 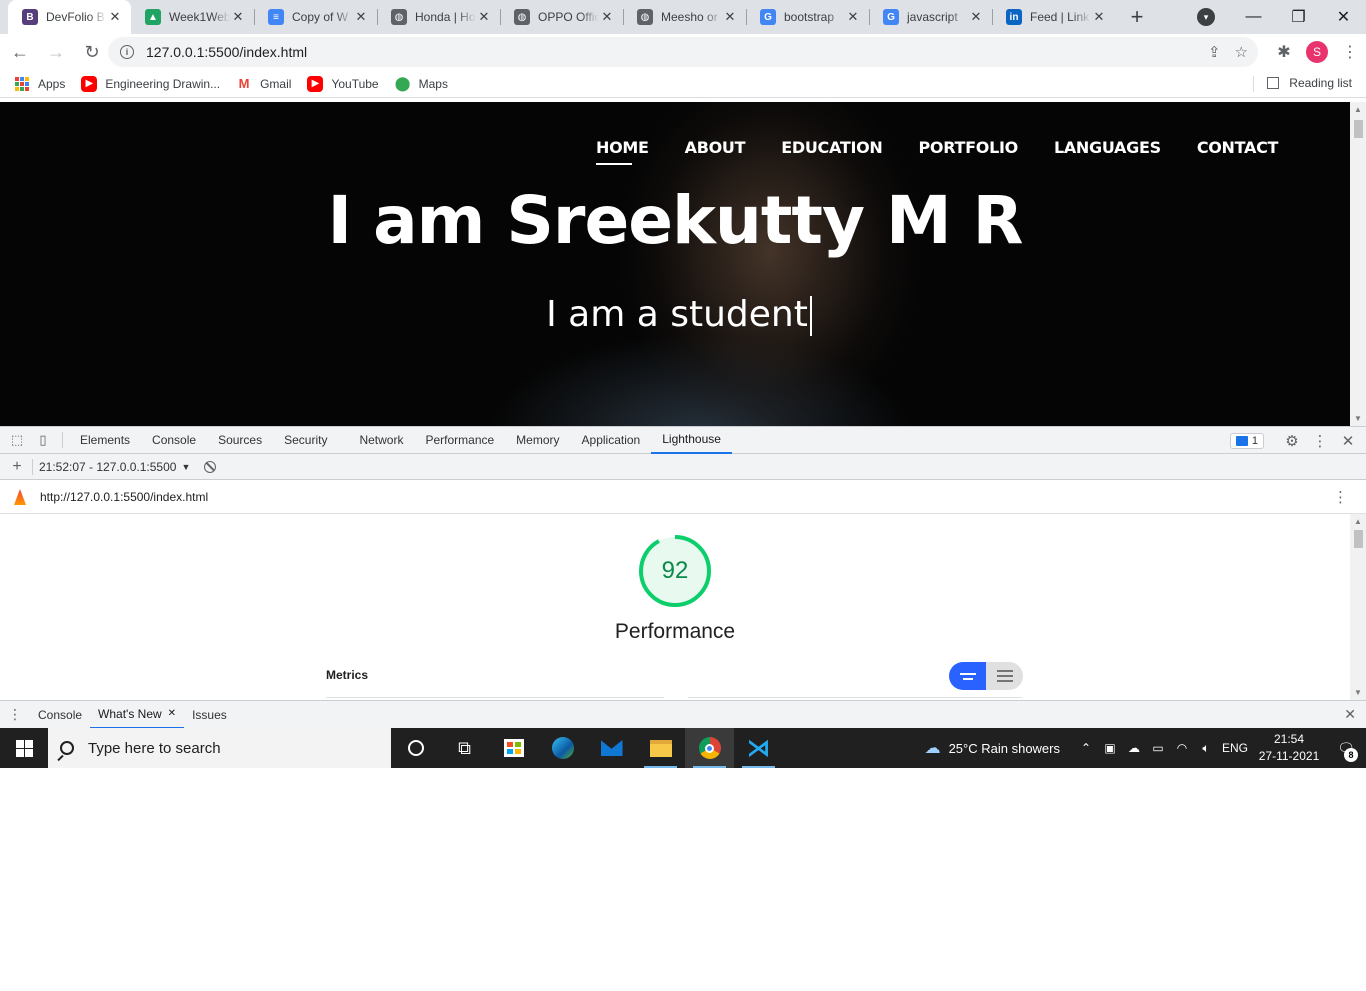 What do you see at coordinates (1292, 441) in the screenshot?
I see `settings-gear-icon: ⚙` at bounding box center [1292, 441].